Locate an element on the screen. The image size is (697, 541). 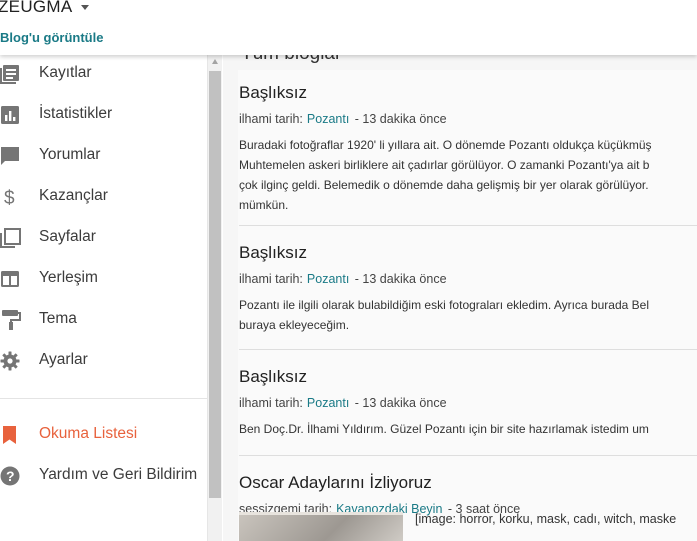
post-thumbnail is located at coordinates (321, 526).